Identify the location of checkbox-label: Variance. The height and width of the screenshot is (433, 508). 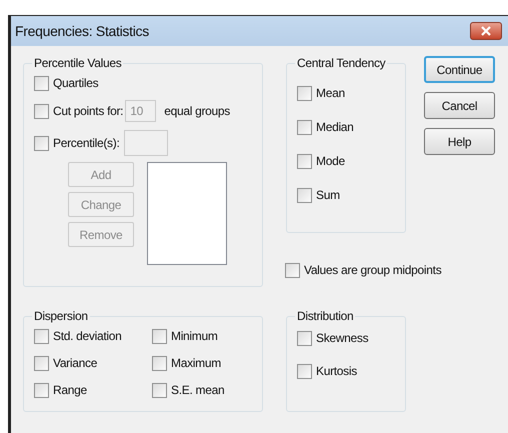
(75, 363).